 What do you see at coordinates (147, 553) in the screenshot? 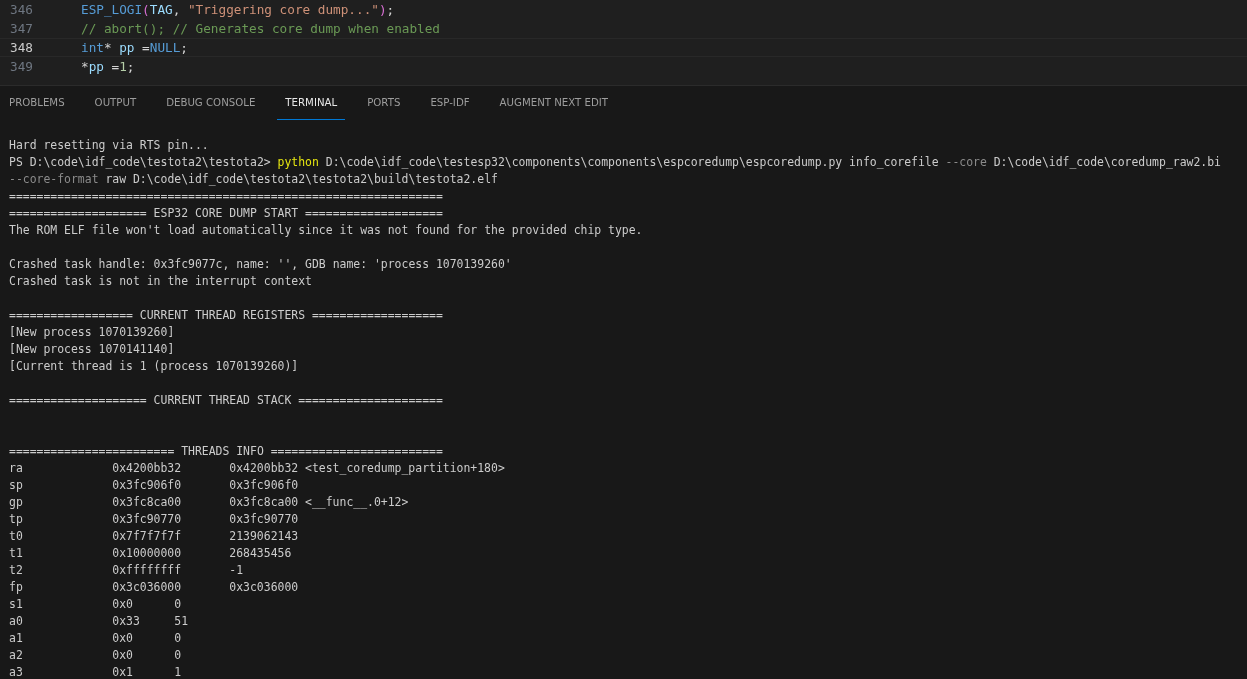
I see `register-value: 0x10000000` at bounding box center [147, 553].